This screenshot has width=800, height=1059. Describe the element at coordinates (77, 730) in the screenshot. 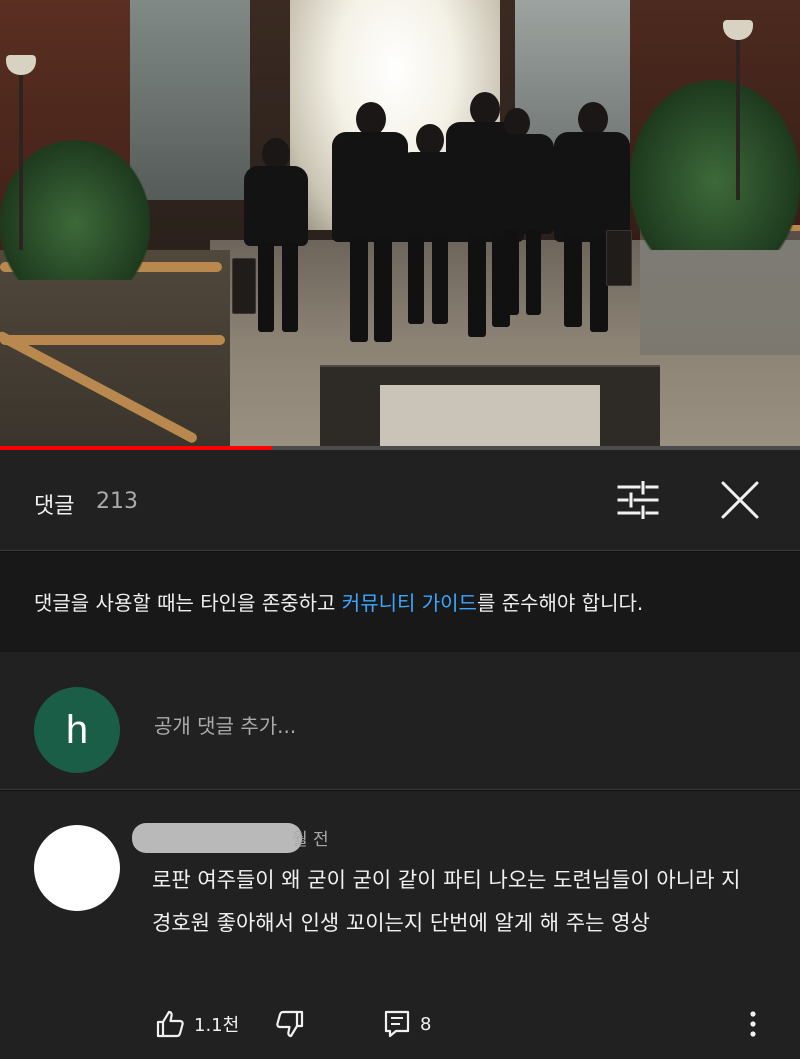

I see `user-avatar: h` at that location.